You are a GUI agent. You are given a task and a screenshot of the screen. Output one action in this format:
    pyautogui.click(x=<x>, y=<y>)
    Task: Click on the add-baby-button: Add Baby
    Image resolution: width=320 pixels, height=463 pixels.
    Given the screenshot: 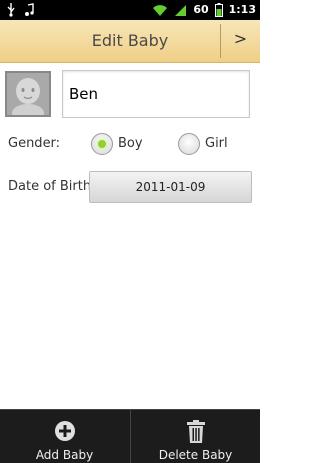 What is the action you would take?
    pyautogui.click(x=64, y=436)
    